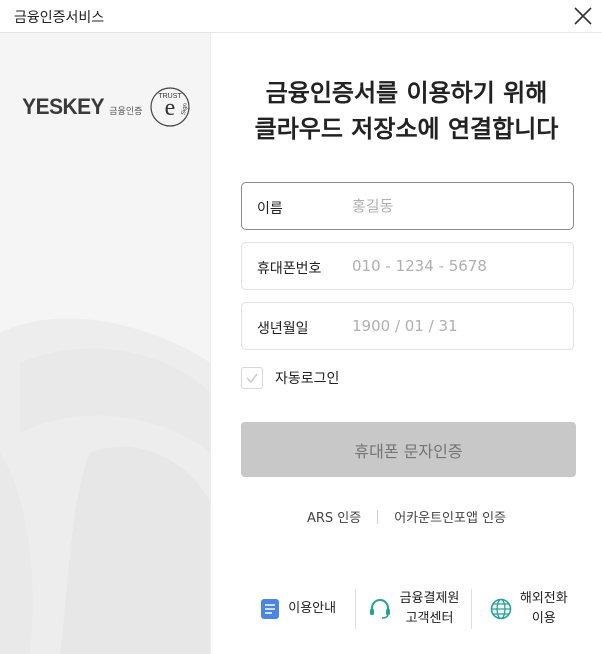 The image size is (602, 654). Describe the element at coordinates (429, 618) in the screenshot. I see `customer-center-line-2: 고객센터` at that location.